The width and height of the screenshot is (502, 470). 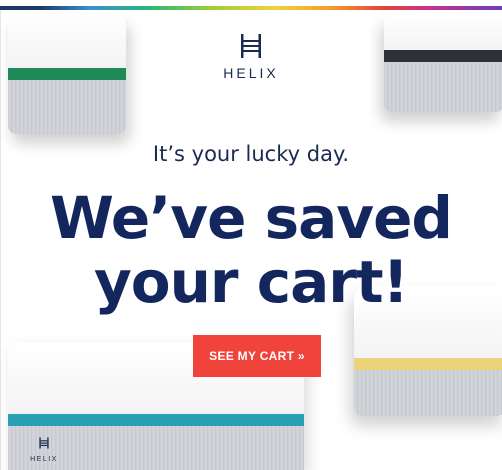 I want to click on see-my-cart-button: SEE MY CART », so click(x=257, y=356).